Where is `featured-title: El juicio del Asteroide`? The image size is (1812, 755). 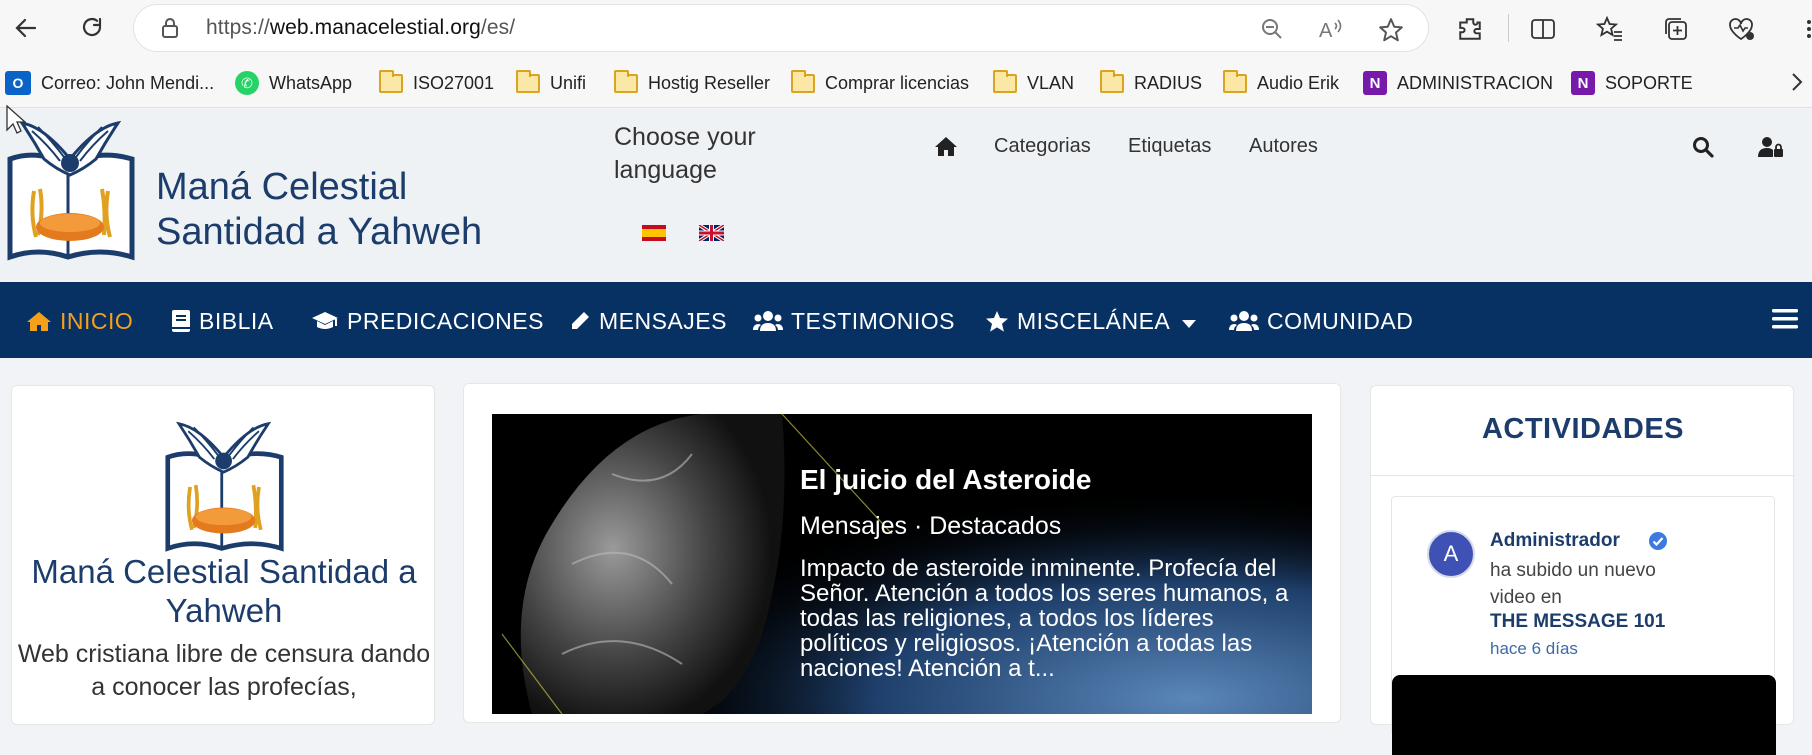
featured-title: El juicio del Asteroide is located at coordinates (945, 480).